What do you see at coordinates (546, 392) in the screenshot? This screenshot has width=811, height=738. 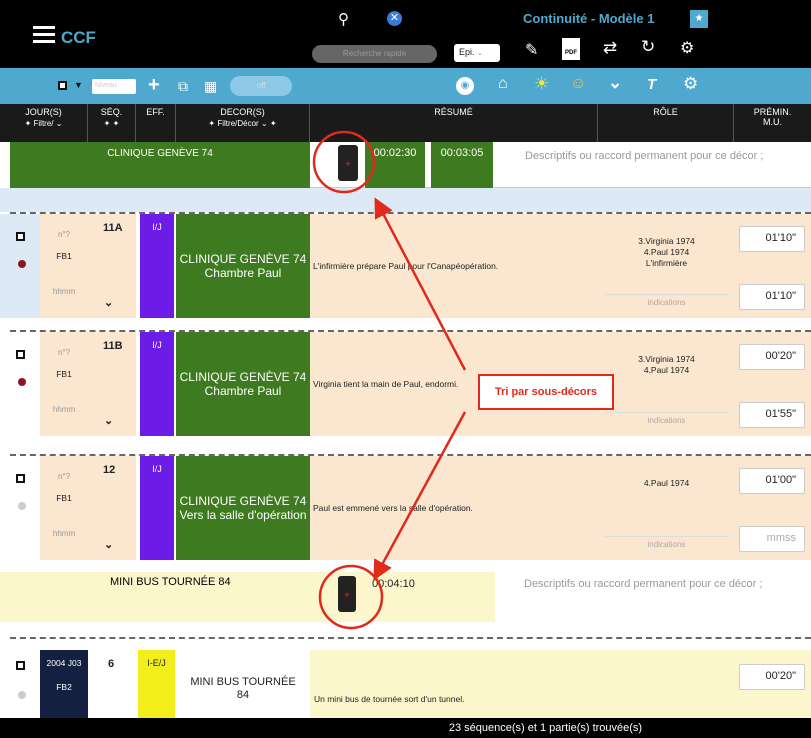 I see `annotation-label: Tri par sous-décors` at bounding box center [546, 392].